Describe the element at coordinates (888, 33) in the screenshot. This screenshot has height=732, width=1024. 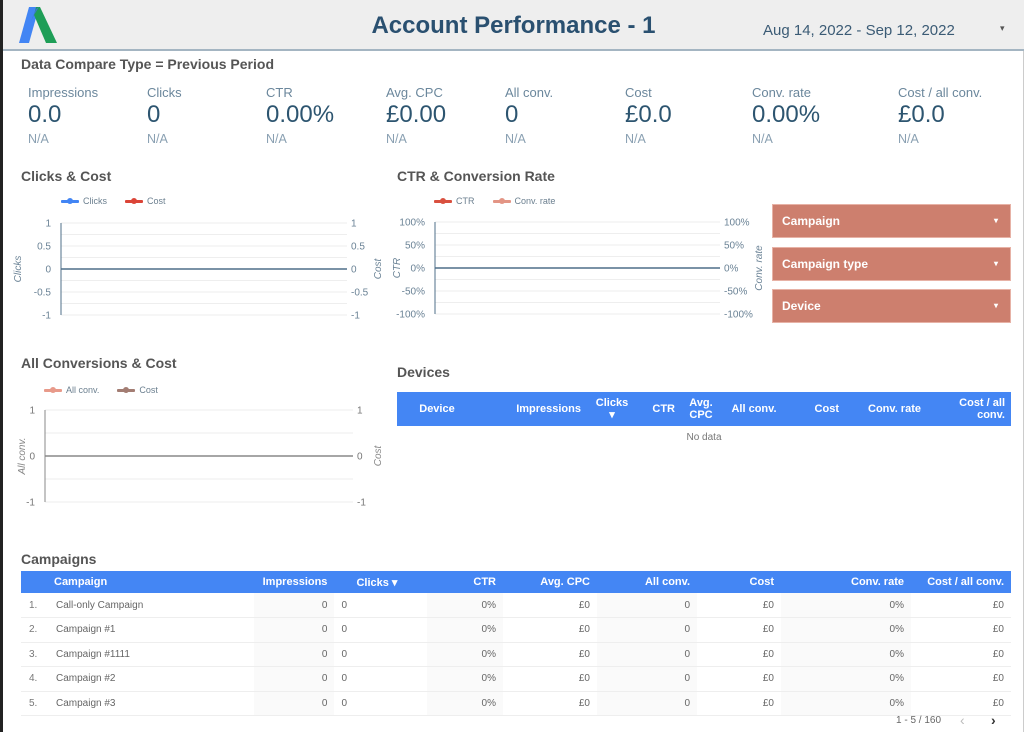
I see `date-range-picker: Aug 14, 2022 - Sep 12, 2022 ▾` at that location.